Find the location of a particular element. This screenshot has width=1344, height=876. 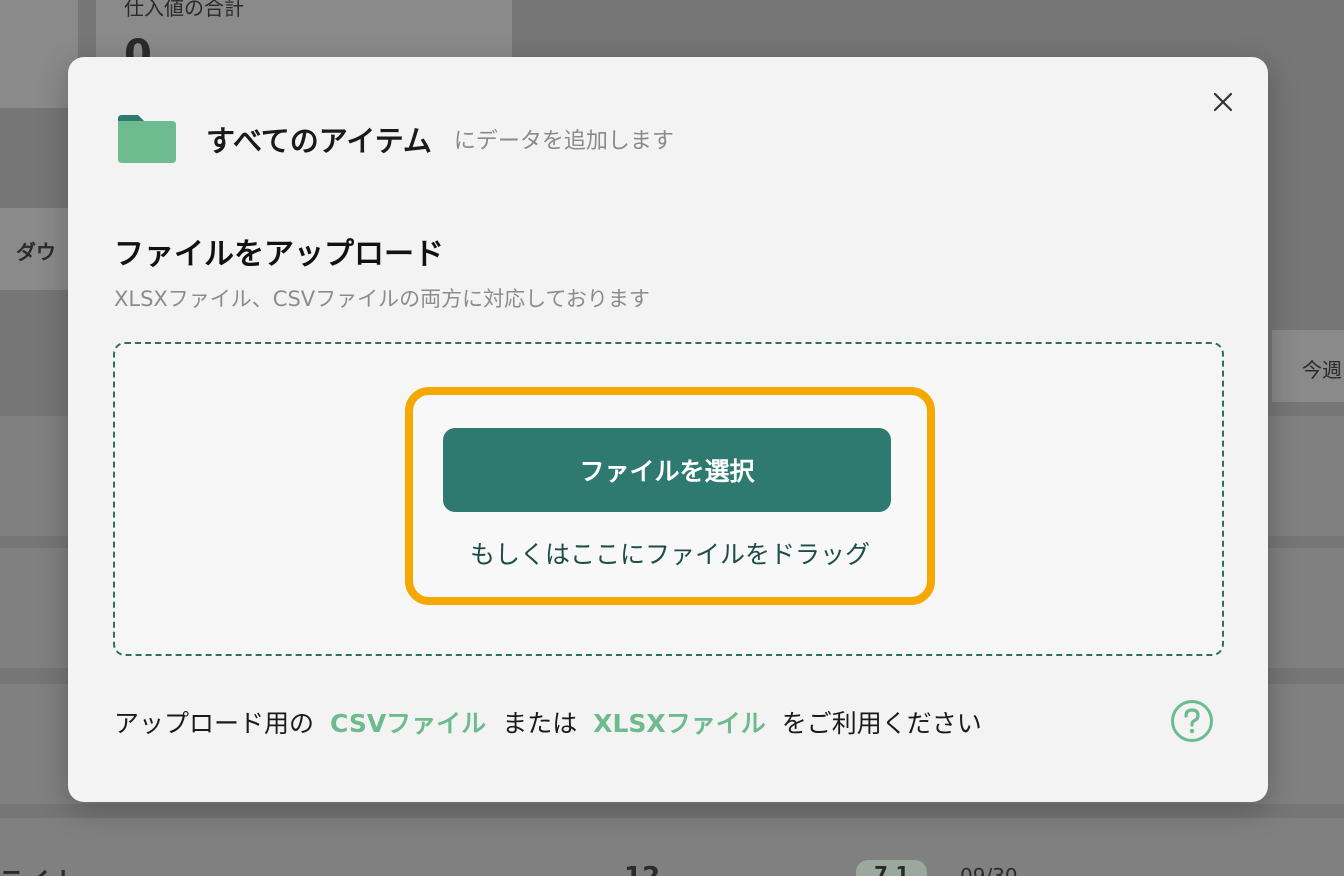

csv-template-link: CSVファイル is located at coordinates (408, 722).